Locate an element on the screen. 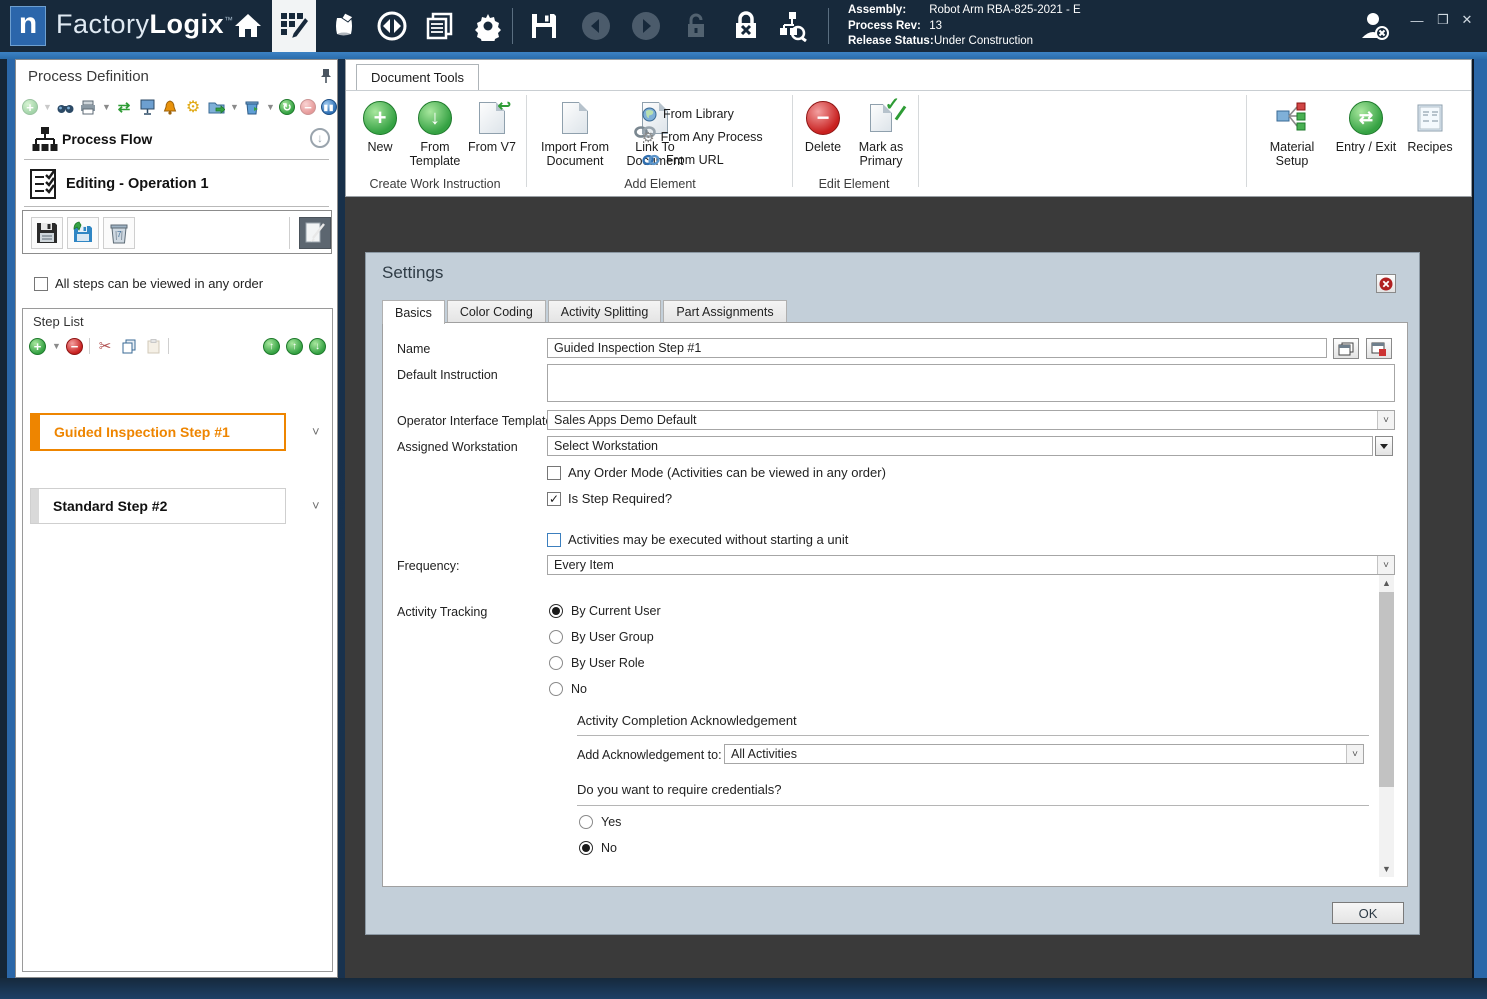  delete-element-button: − Delete is located at coordinates (823, 126).